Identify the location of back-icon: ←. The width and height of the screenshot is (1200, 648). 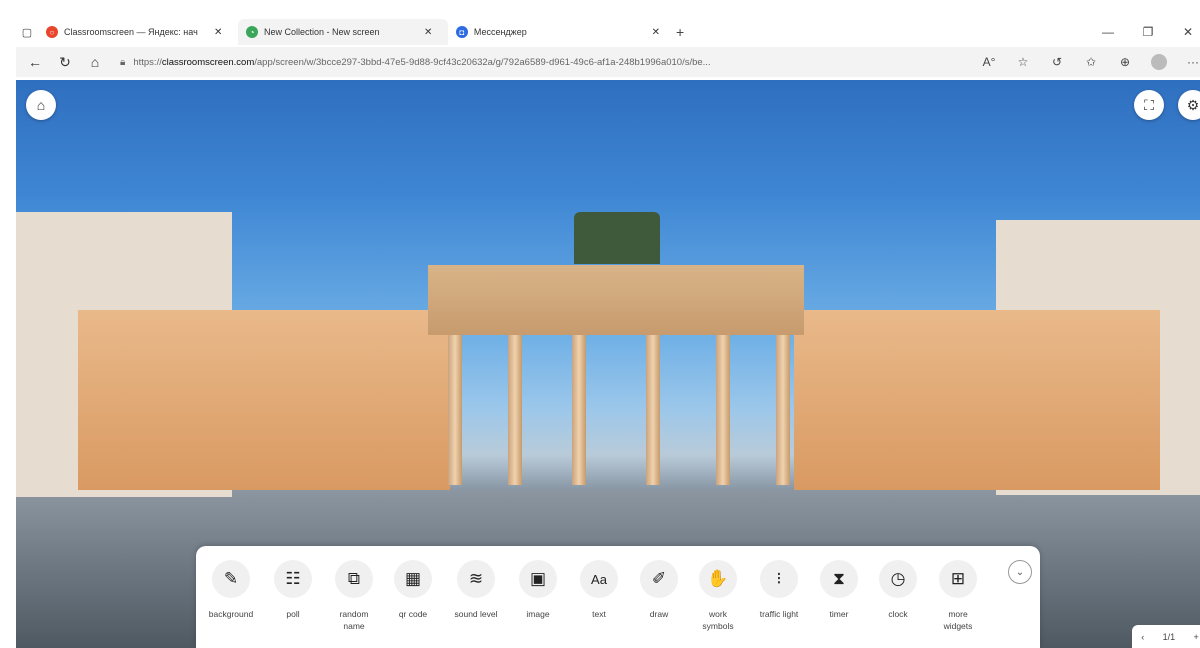
(35, 62).